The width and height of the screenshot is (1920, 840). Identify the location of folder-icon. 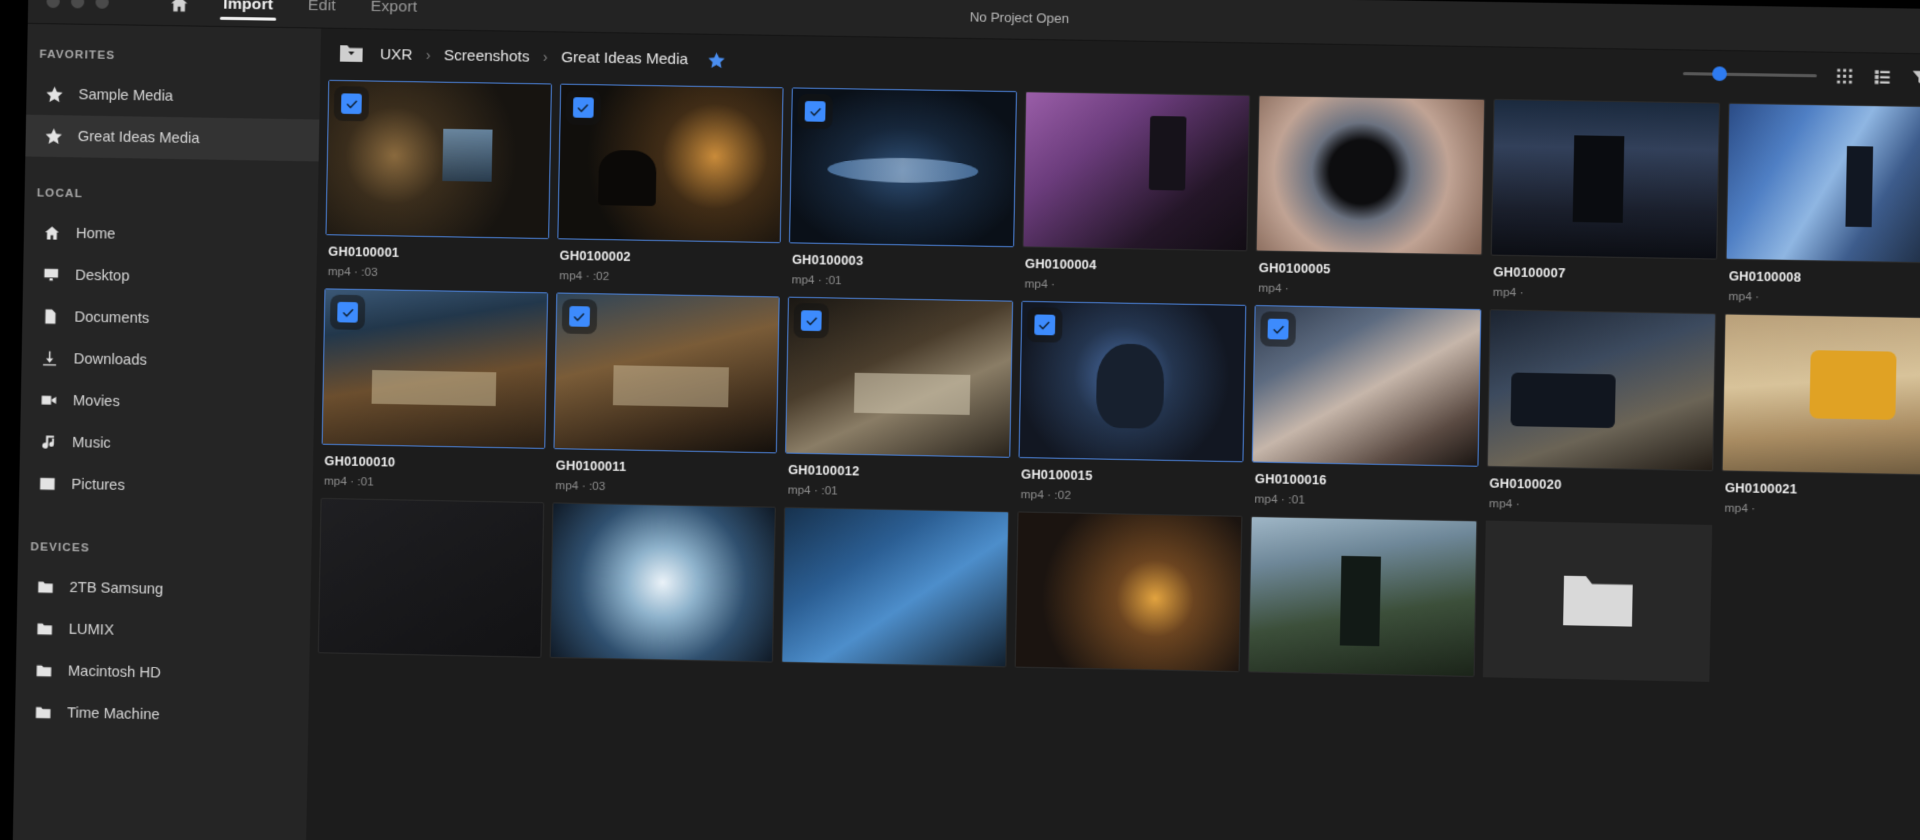
(1597, 601).